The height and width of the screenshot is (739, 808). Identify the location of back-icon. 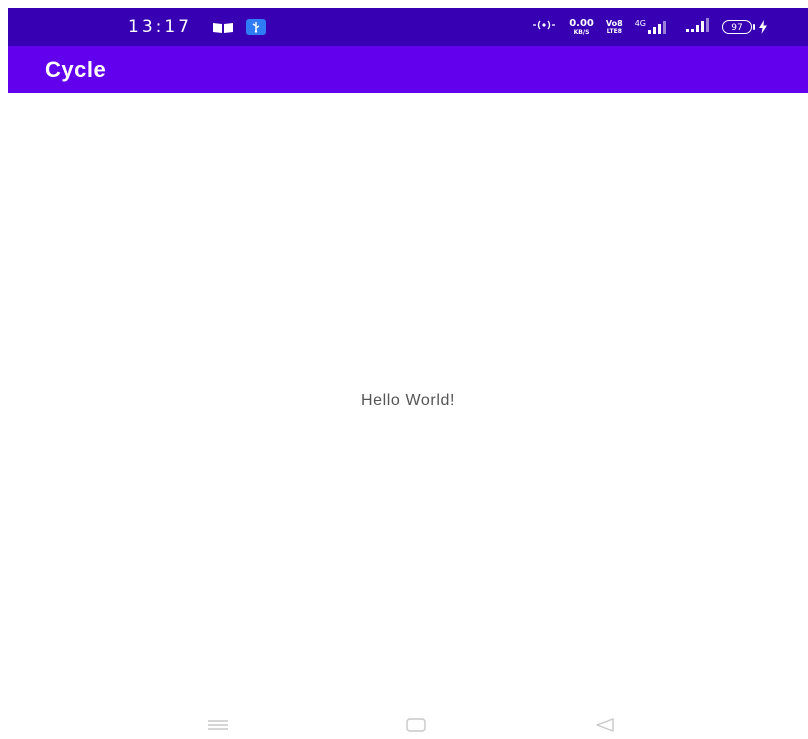
(605, 725).